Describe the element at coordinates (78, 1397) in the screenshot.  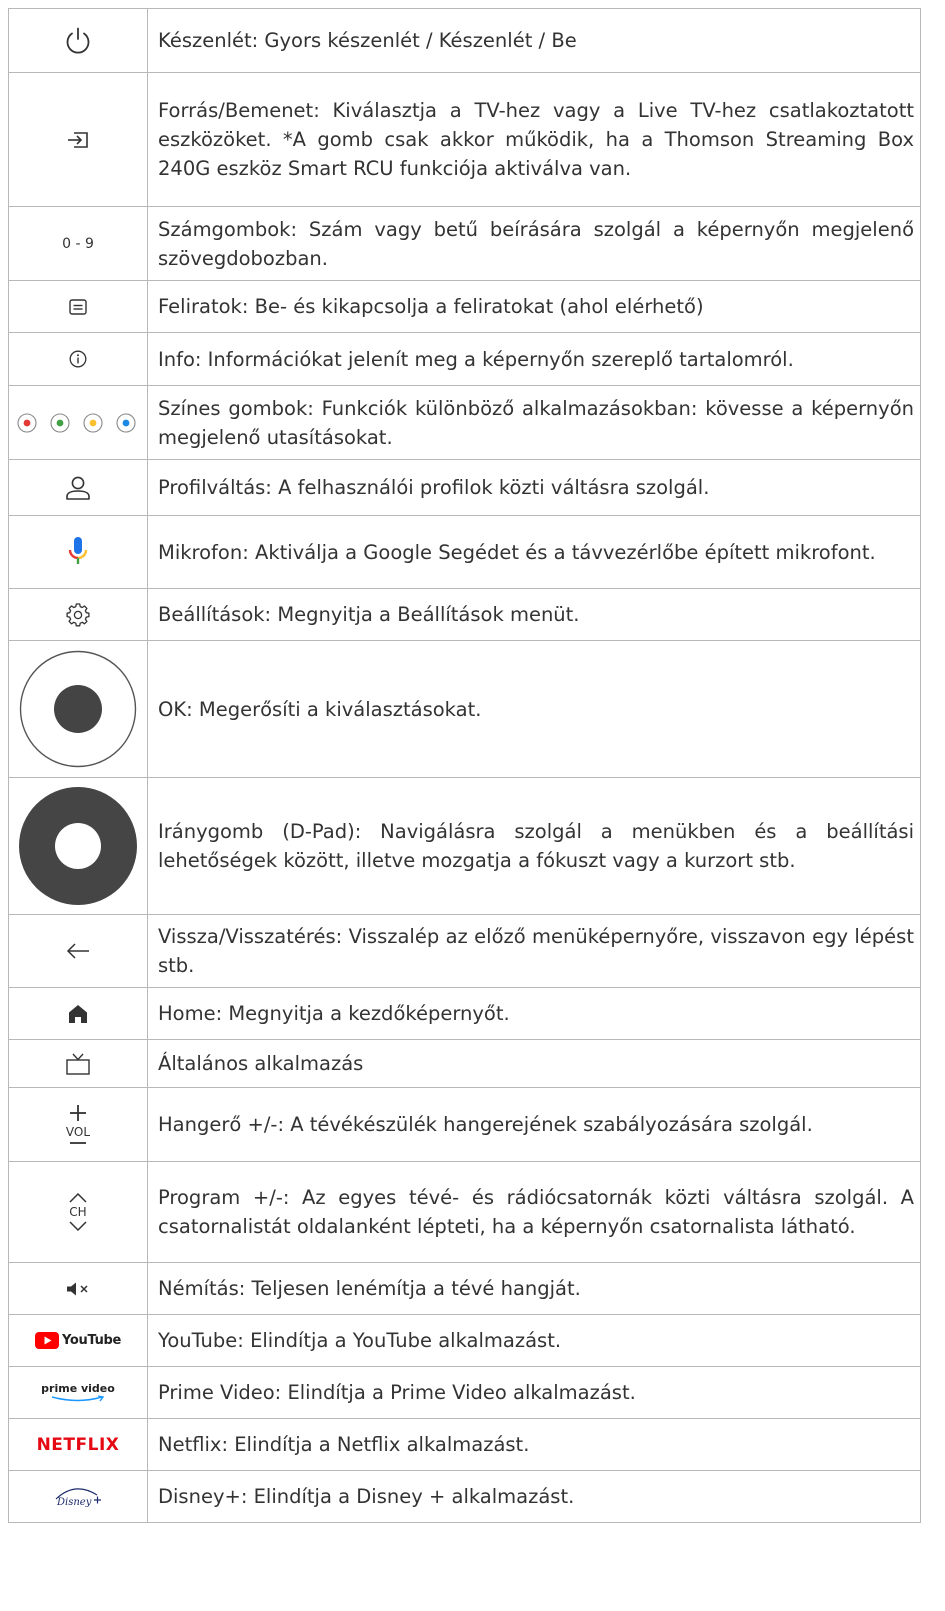
I see `prime-smile-icon` at that location.